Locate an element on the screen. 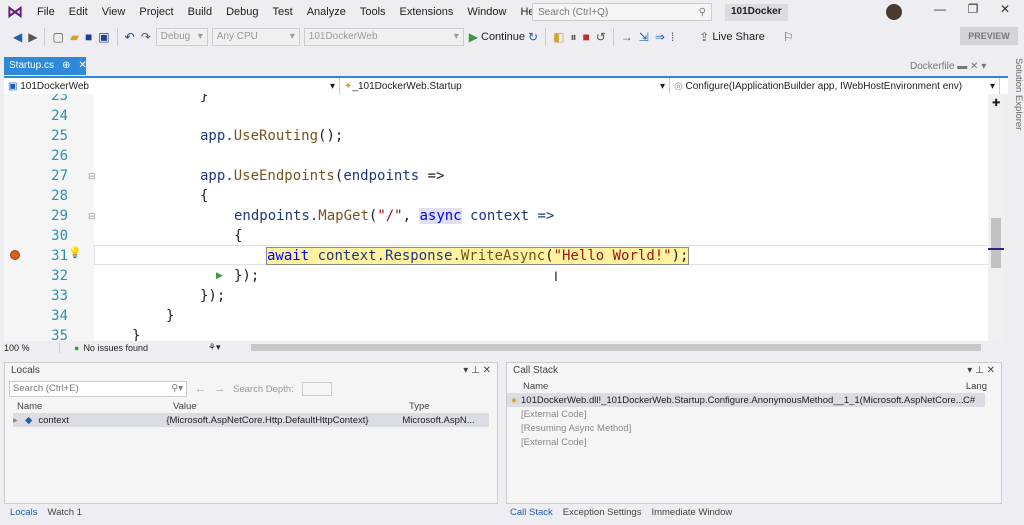 The height and width of the screenshot is (525, 1024). step-into-icon: ⇲ is located at coordinates (644, 37).